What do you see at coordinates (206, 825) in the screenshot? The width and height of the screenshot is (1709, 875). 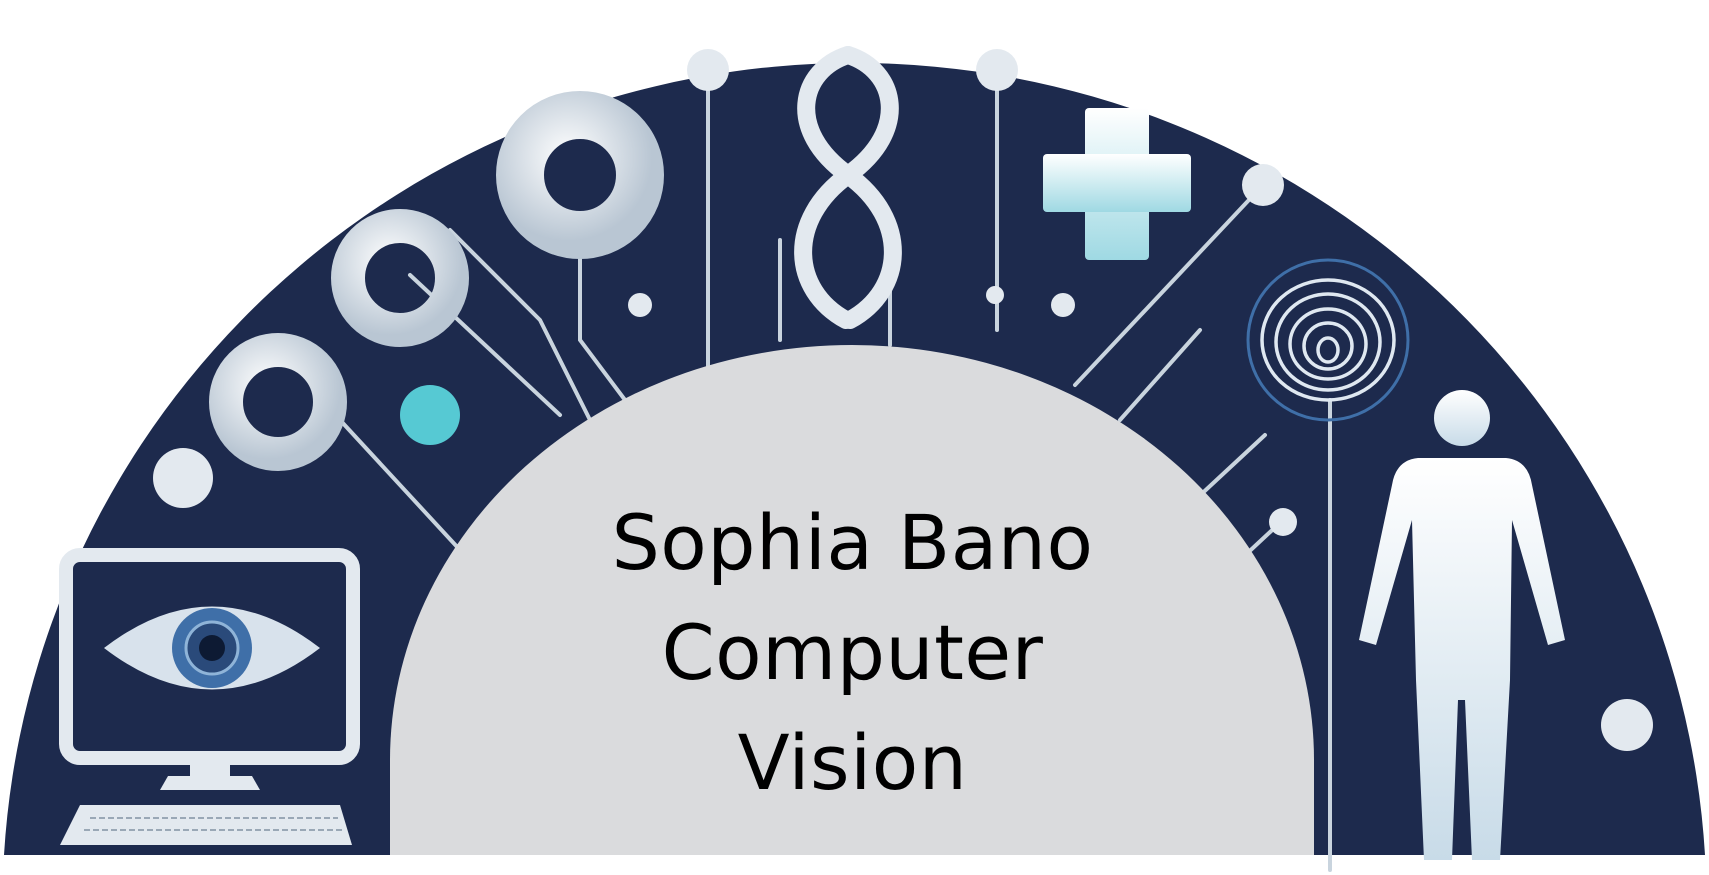 I see `keyboard-icon` at bounding box center [206, 825].